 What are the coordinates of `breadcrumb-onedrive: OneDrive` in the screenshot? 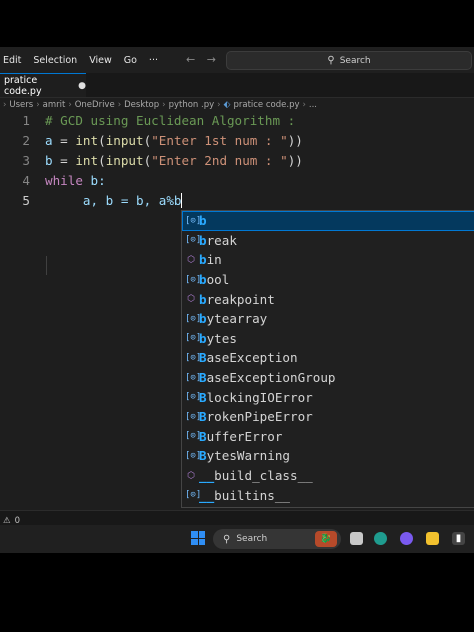 It's located at (95, 105).